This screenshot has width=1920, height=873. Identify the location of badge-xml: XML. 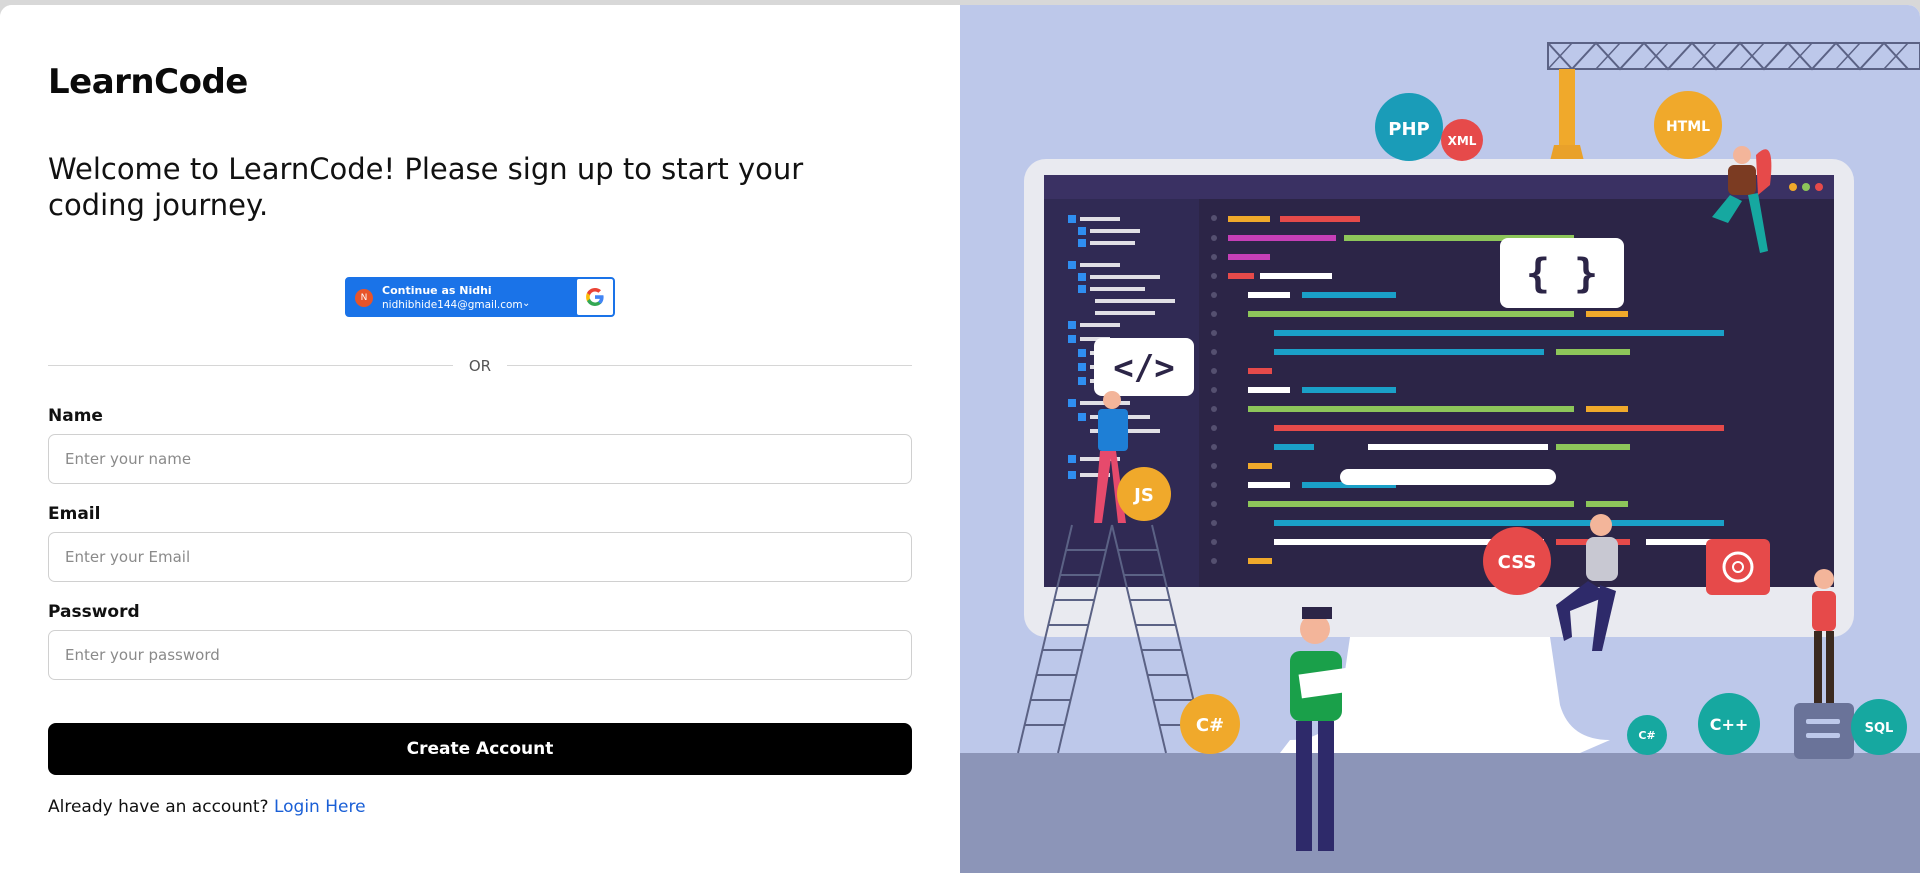
(1462, 141).